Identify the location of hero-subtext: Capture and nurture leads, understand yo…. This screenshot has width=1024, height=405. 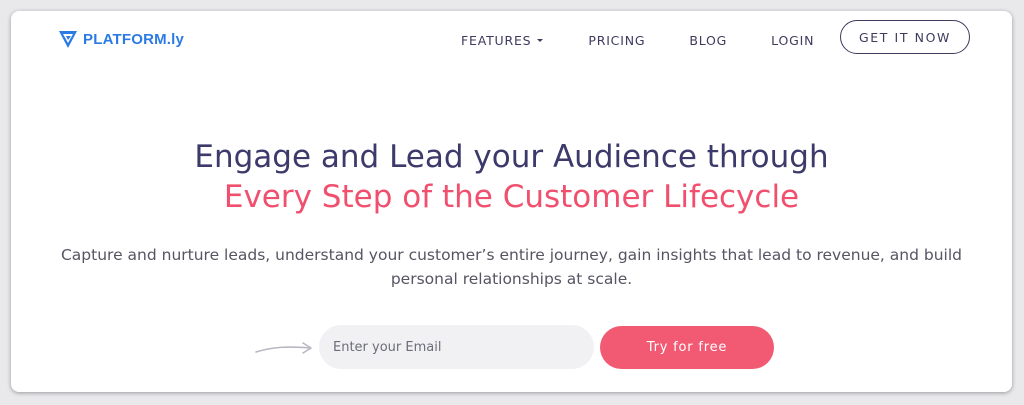
(511, 267).